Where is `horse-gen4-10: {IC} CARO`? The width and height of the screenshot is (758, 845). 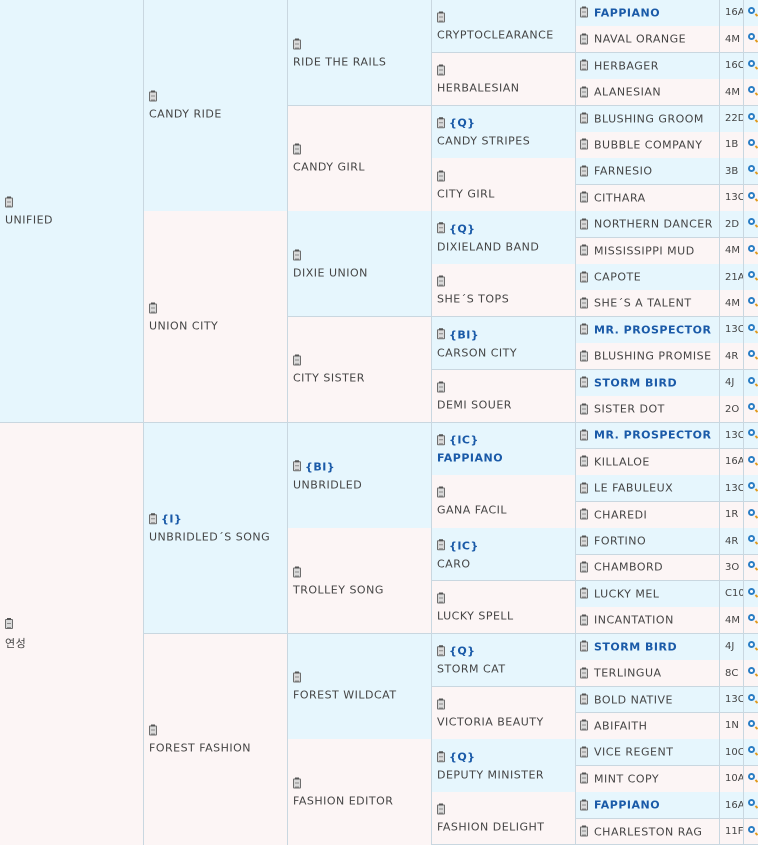 horse-gen4-10: {IC} CARO is located at coordinates (504, 555).